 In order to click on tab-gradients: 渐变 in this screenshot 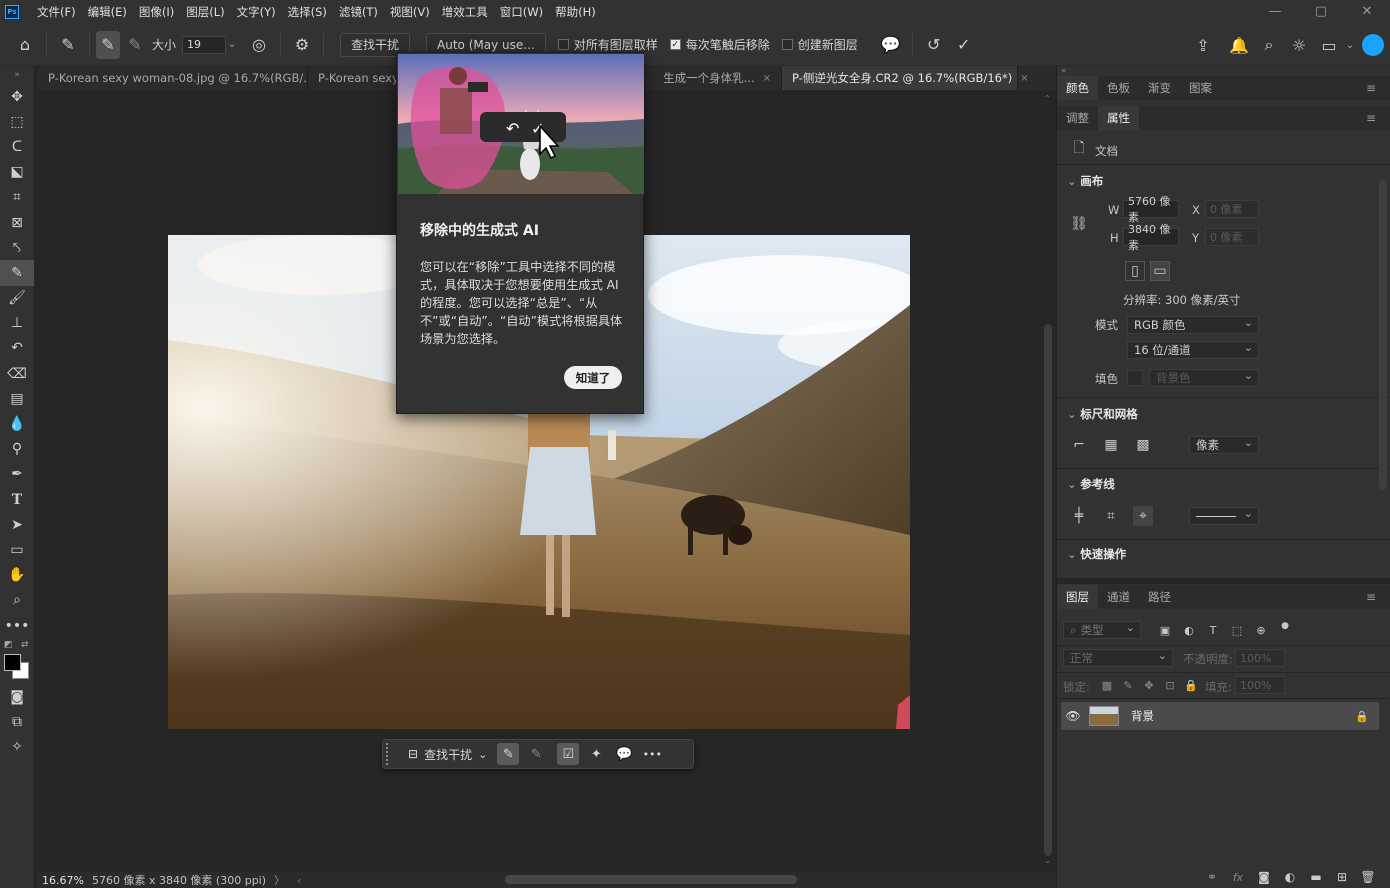, I will do `click(1159, 88)`.